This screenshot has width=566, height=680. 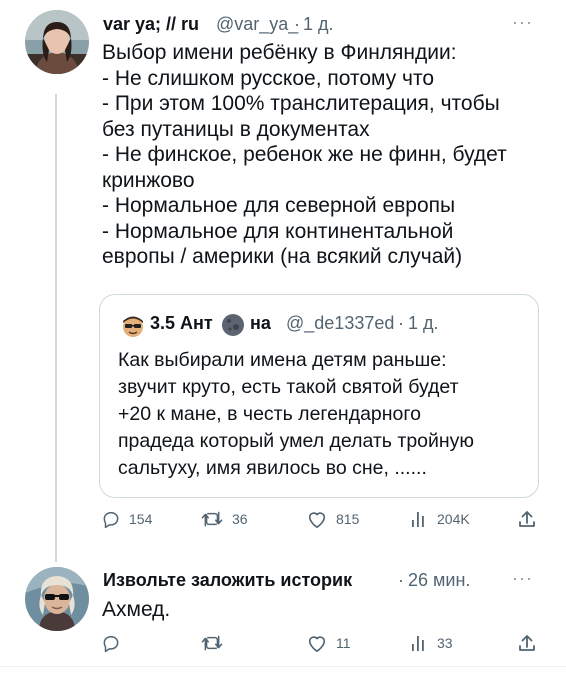 I want to click on views-button: 204K, so click(x=439, y=519).